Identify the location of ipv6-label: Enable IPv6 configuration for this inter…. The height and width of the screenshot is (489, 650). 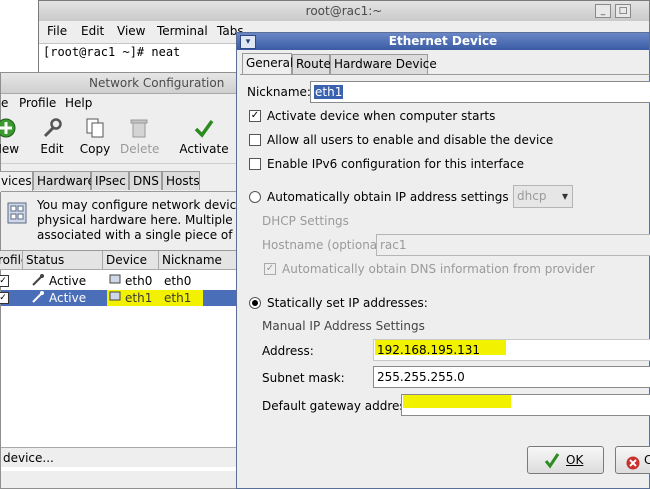
(395, 164).